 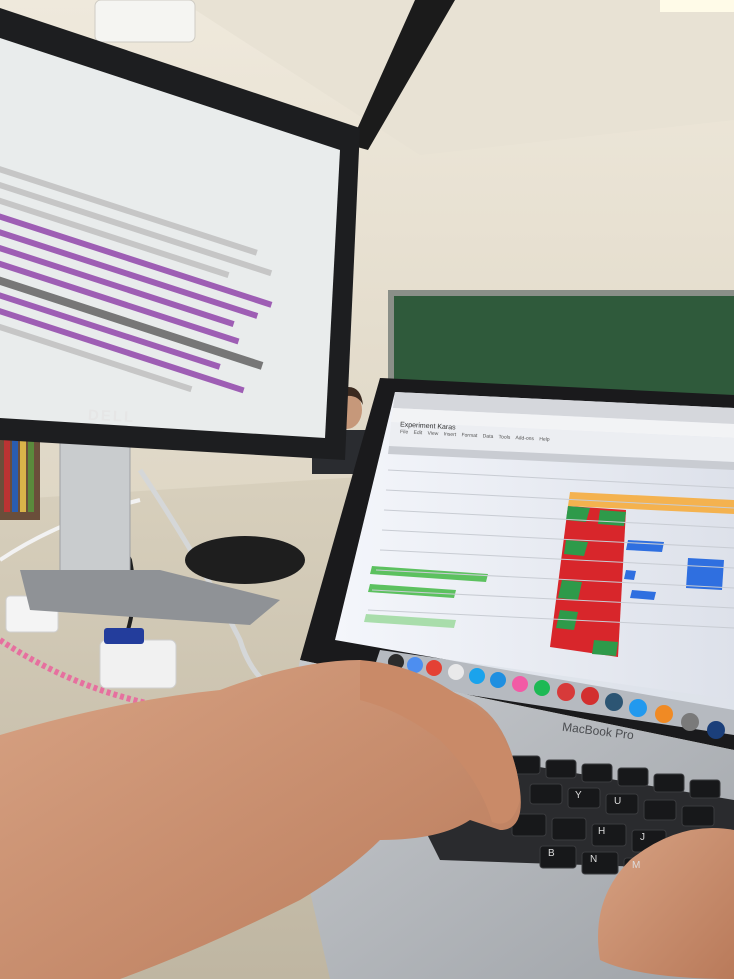 I want to click on menu-item-addons: Add-ons, so click(x=524, y=438).